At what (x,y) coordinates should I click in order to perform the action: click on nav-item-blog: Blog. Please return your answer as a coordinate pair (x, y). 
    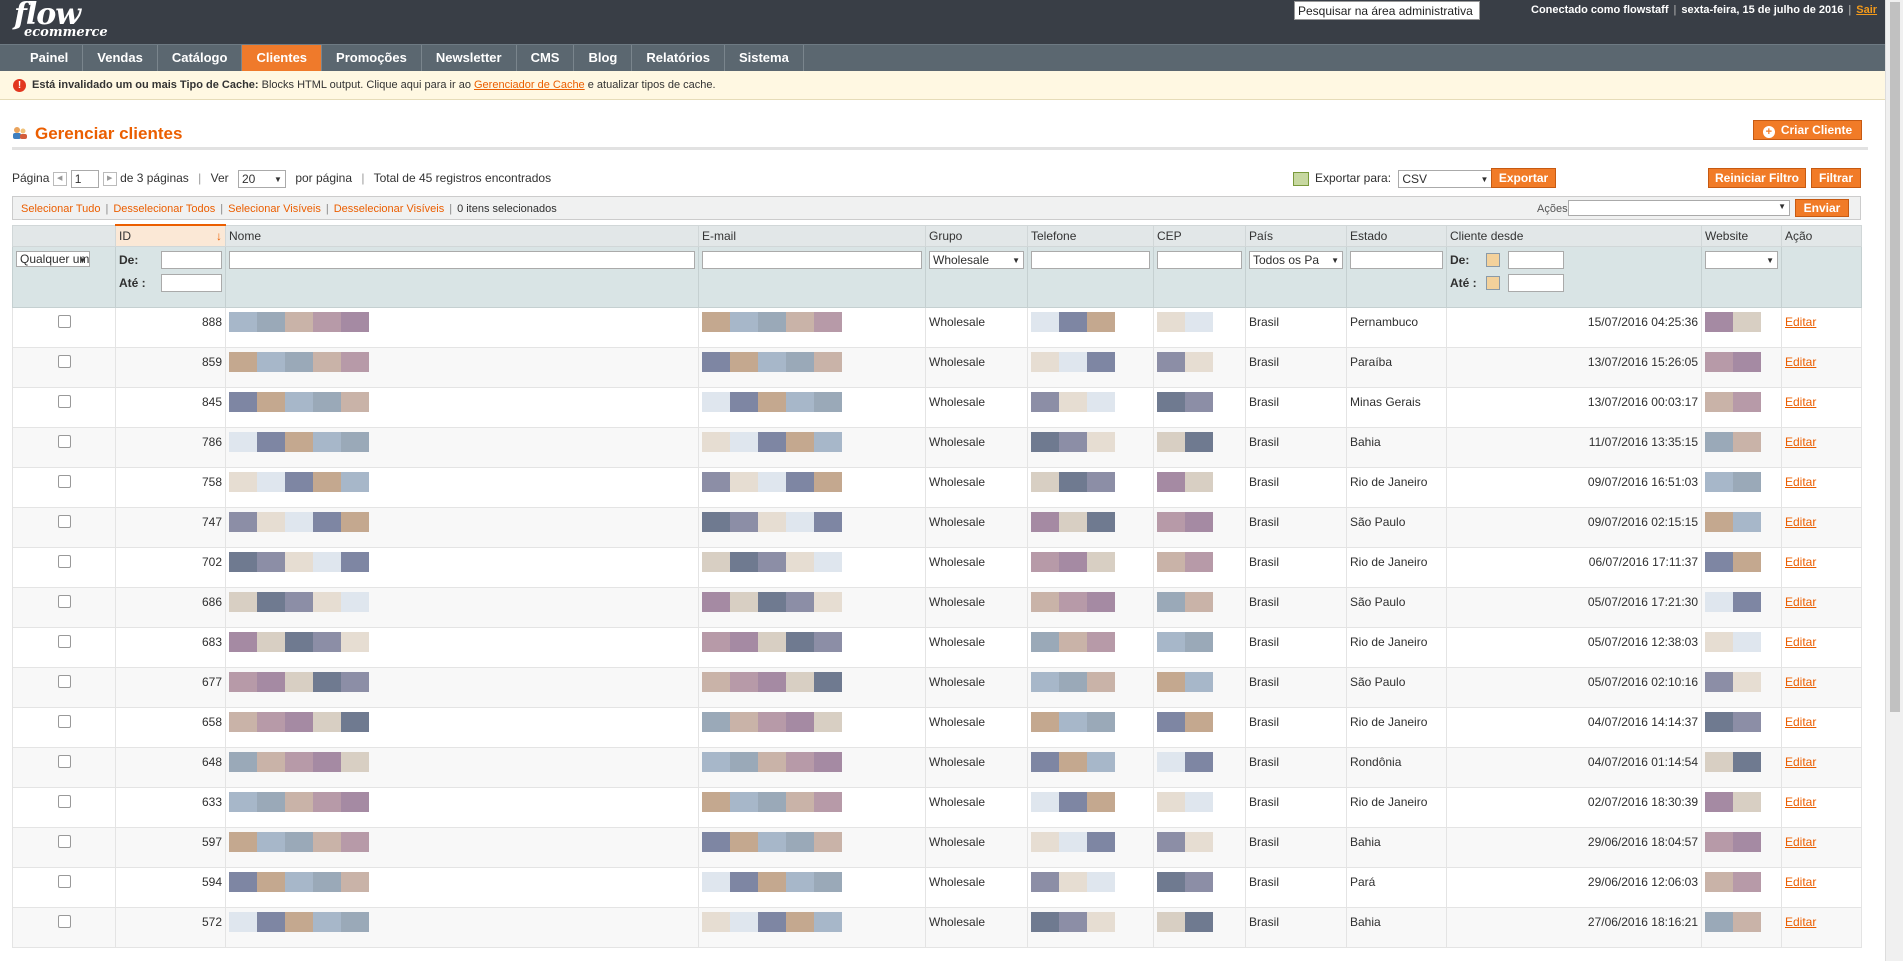
    Looking at the image, I should click on (603, 58).